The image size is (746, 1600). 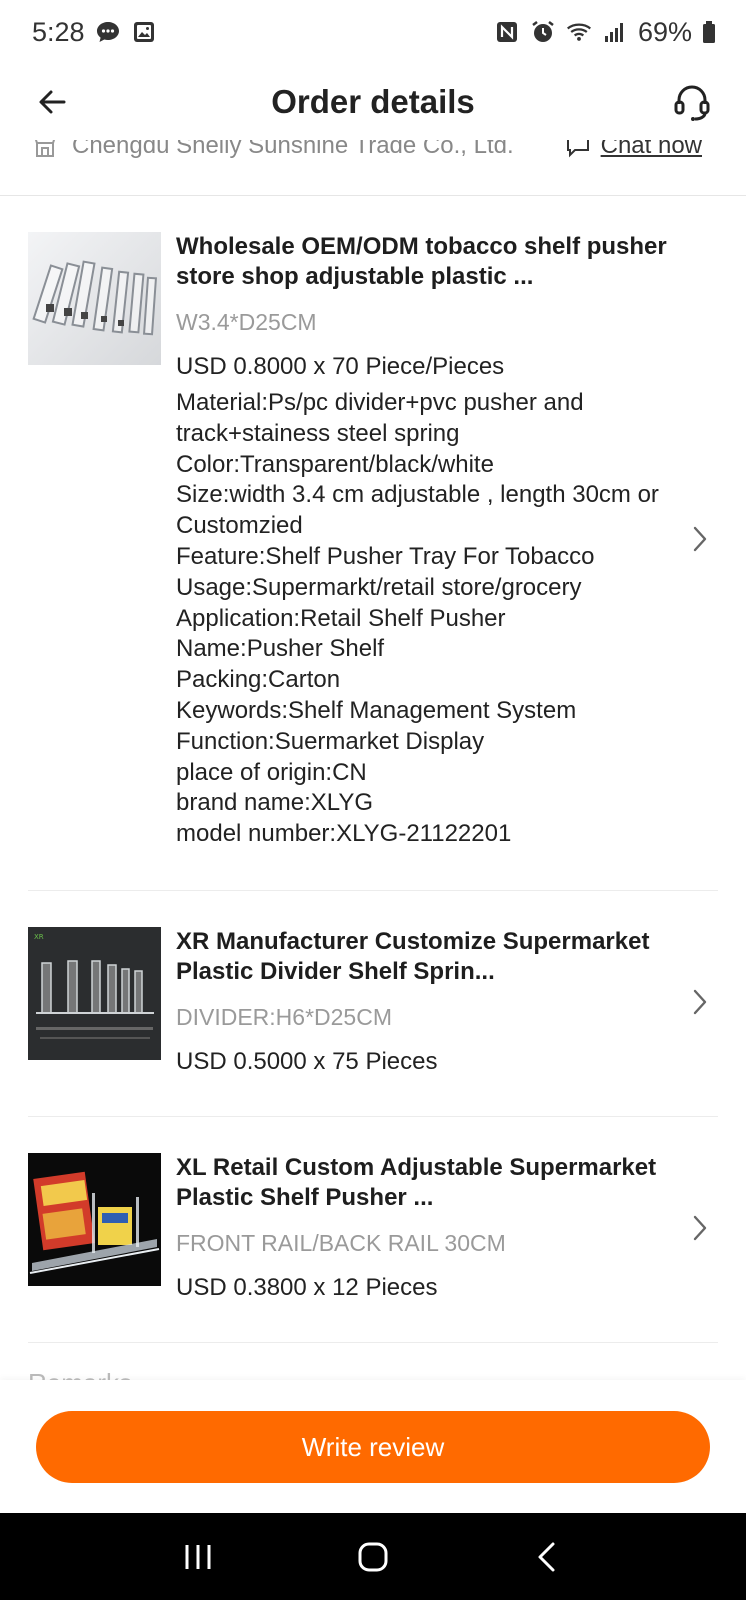 What do you see at coordinates (507, 32) in the screenshot?
I see `nfc-icon` at bounding box center [507, 32].